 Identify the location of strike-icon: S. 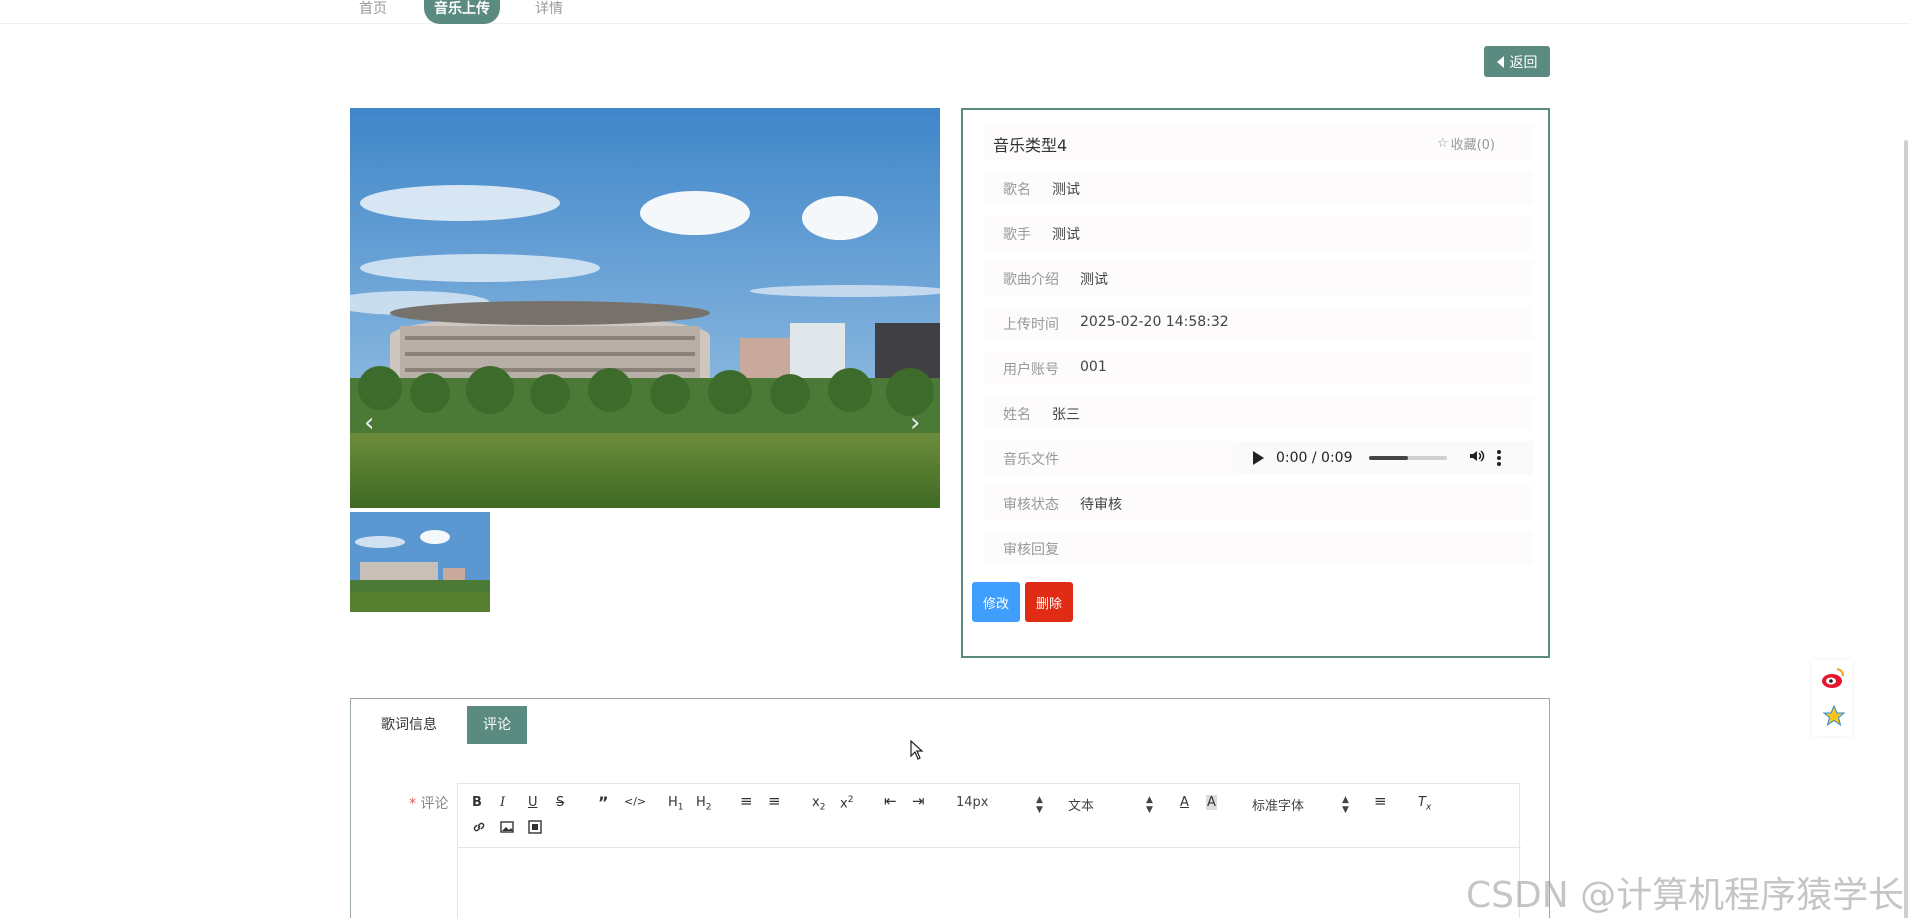
(560, 802).